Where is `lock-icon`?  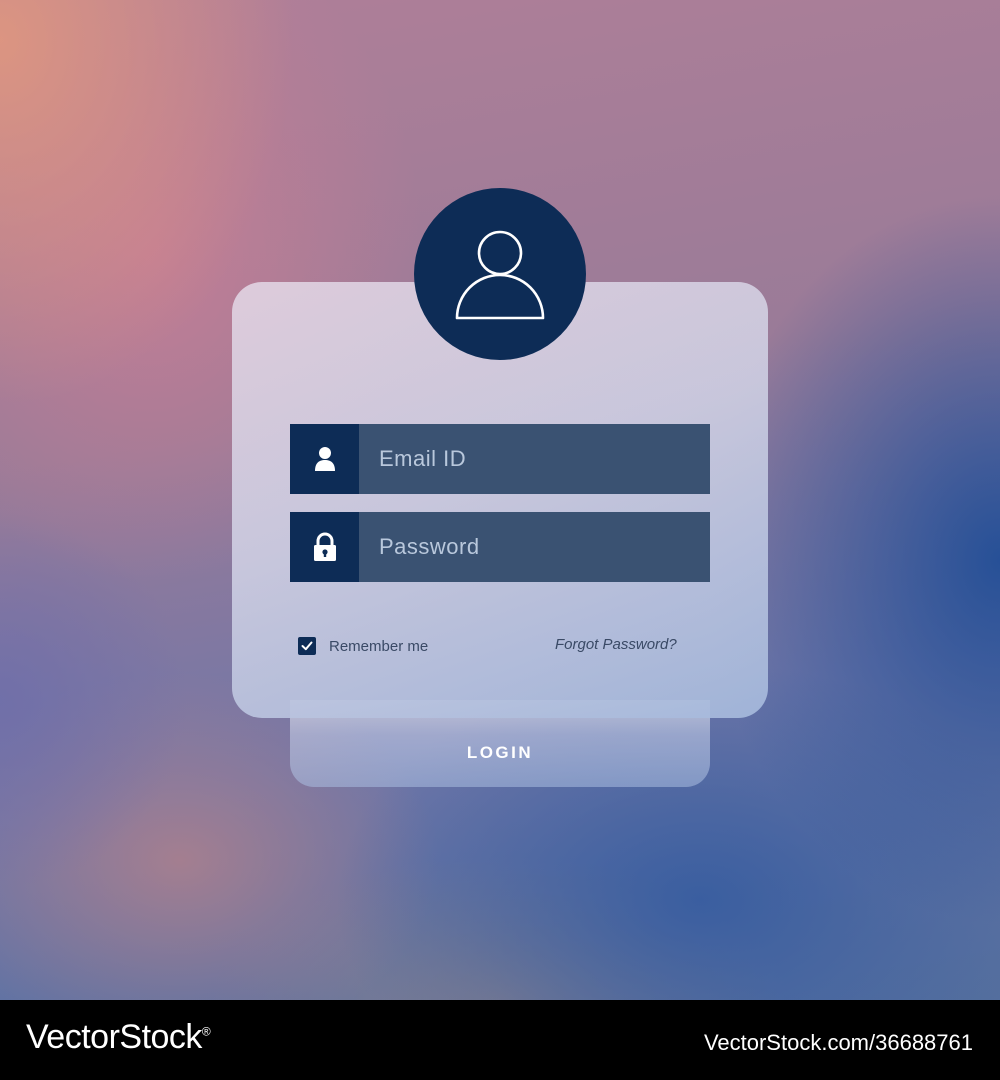 lock-icon is located at coordinates (324, 546).